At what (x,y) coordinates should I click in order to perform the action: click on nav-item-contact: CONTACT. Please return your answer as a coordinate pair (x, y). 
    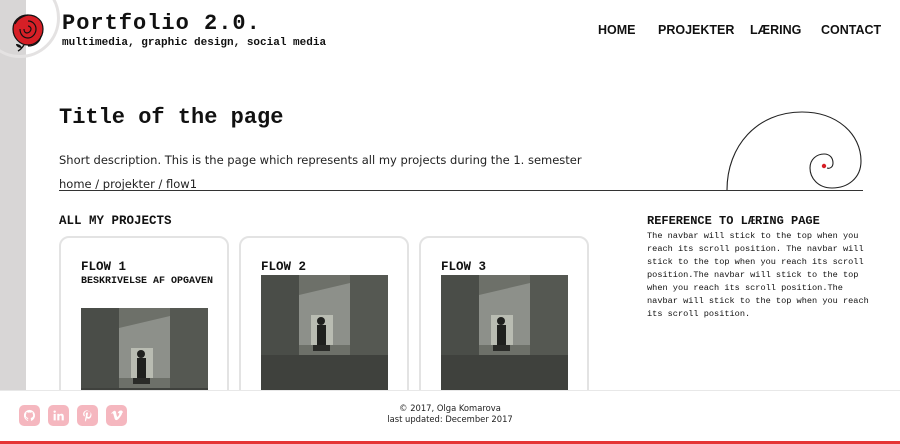
    Looking at the image, I should click on (851, 30).